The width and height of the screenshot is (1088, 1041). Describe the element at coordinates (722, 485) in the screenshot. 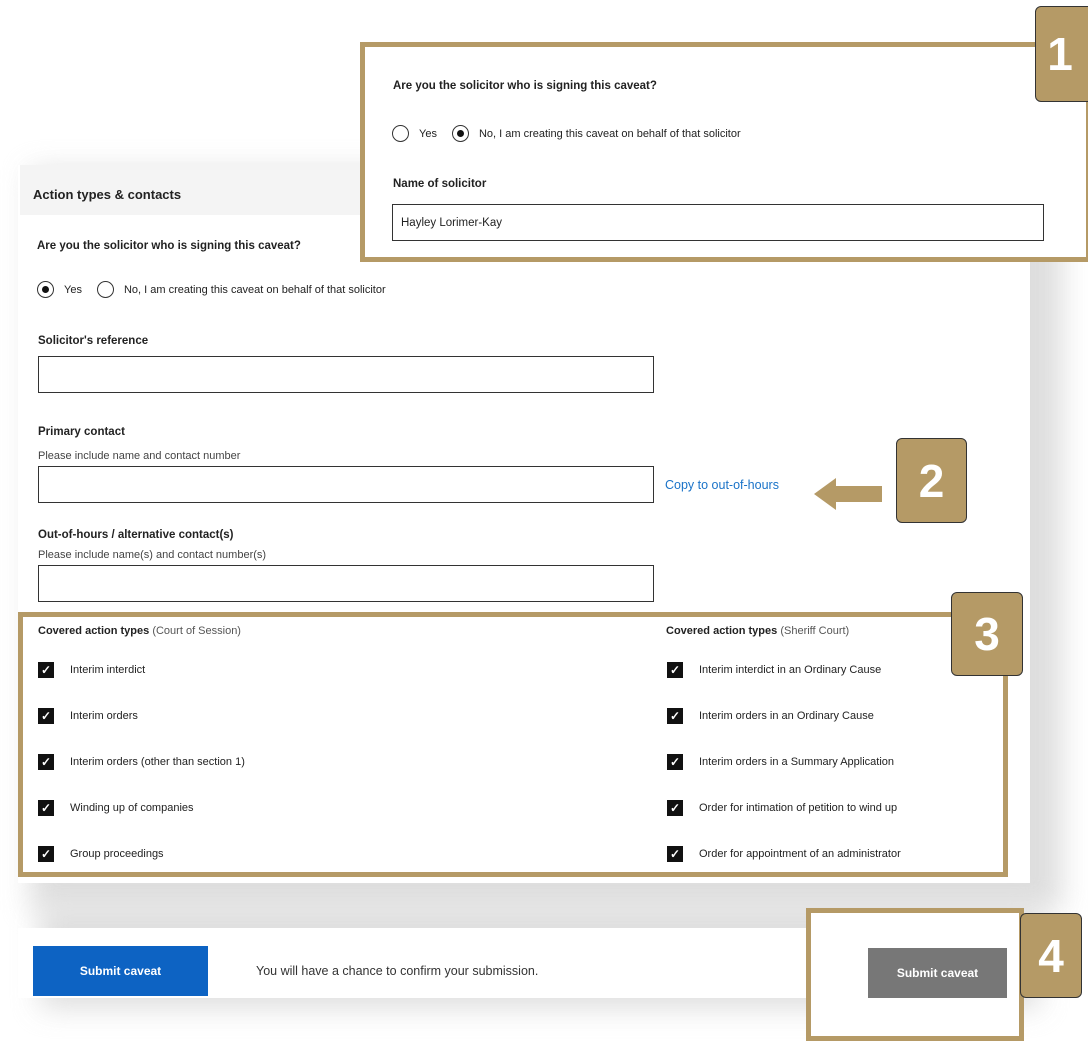

I see `copy-to-out-of-hours-link: Copy to out-of-hours` at that location.